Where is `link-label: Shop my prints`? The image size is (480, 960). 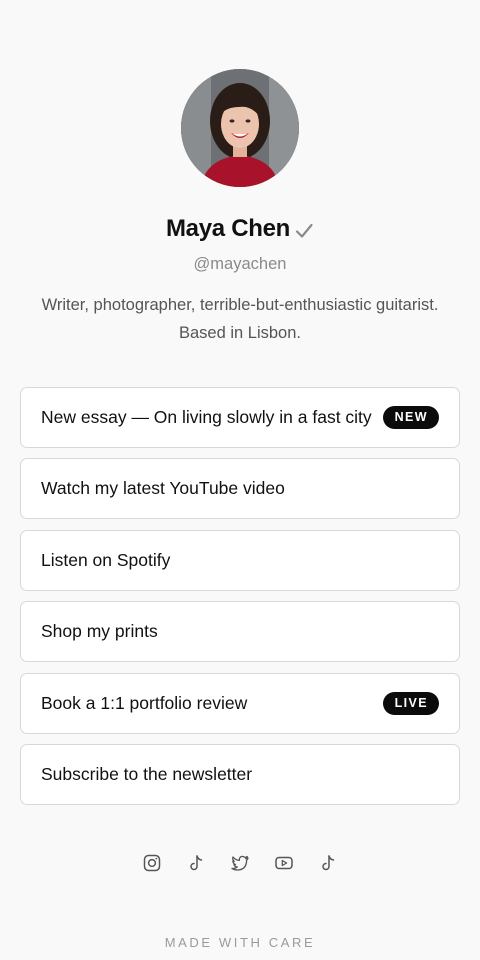 link-label: Shop my prints is located at coordinates (99, 631).